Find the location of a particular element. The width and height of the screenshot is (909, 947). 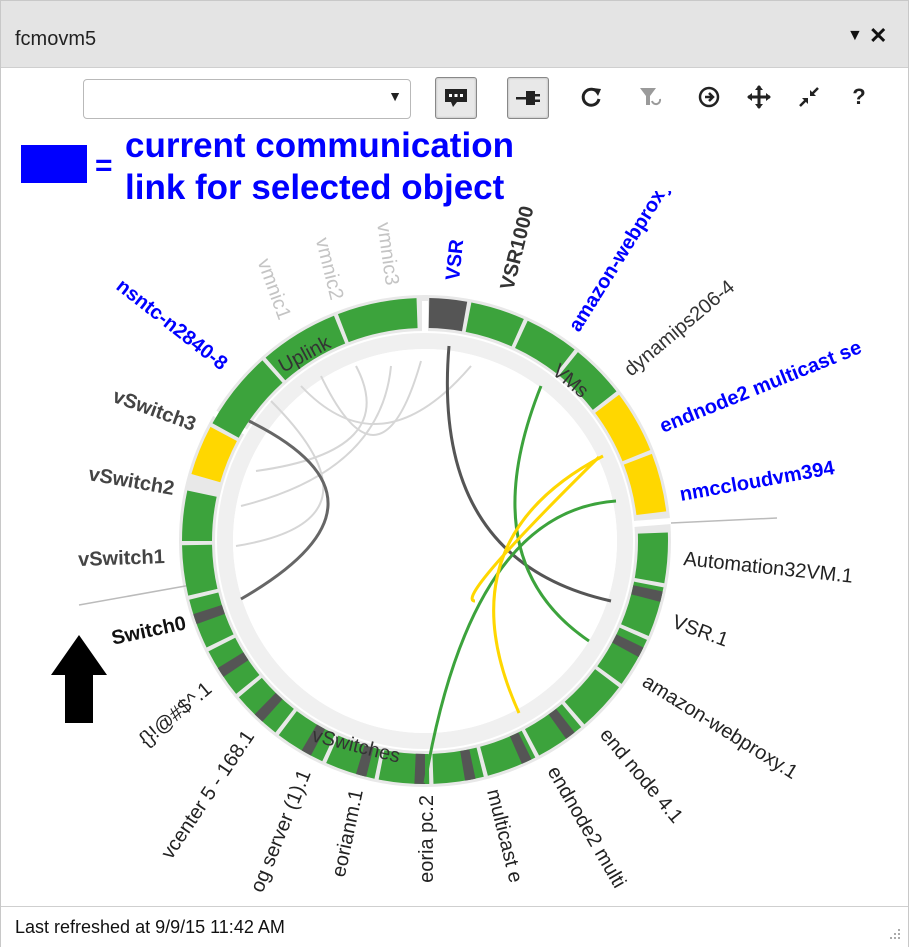

resize-grip-icon is located at coordinates (894, 935).